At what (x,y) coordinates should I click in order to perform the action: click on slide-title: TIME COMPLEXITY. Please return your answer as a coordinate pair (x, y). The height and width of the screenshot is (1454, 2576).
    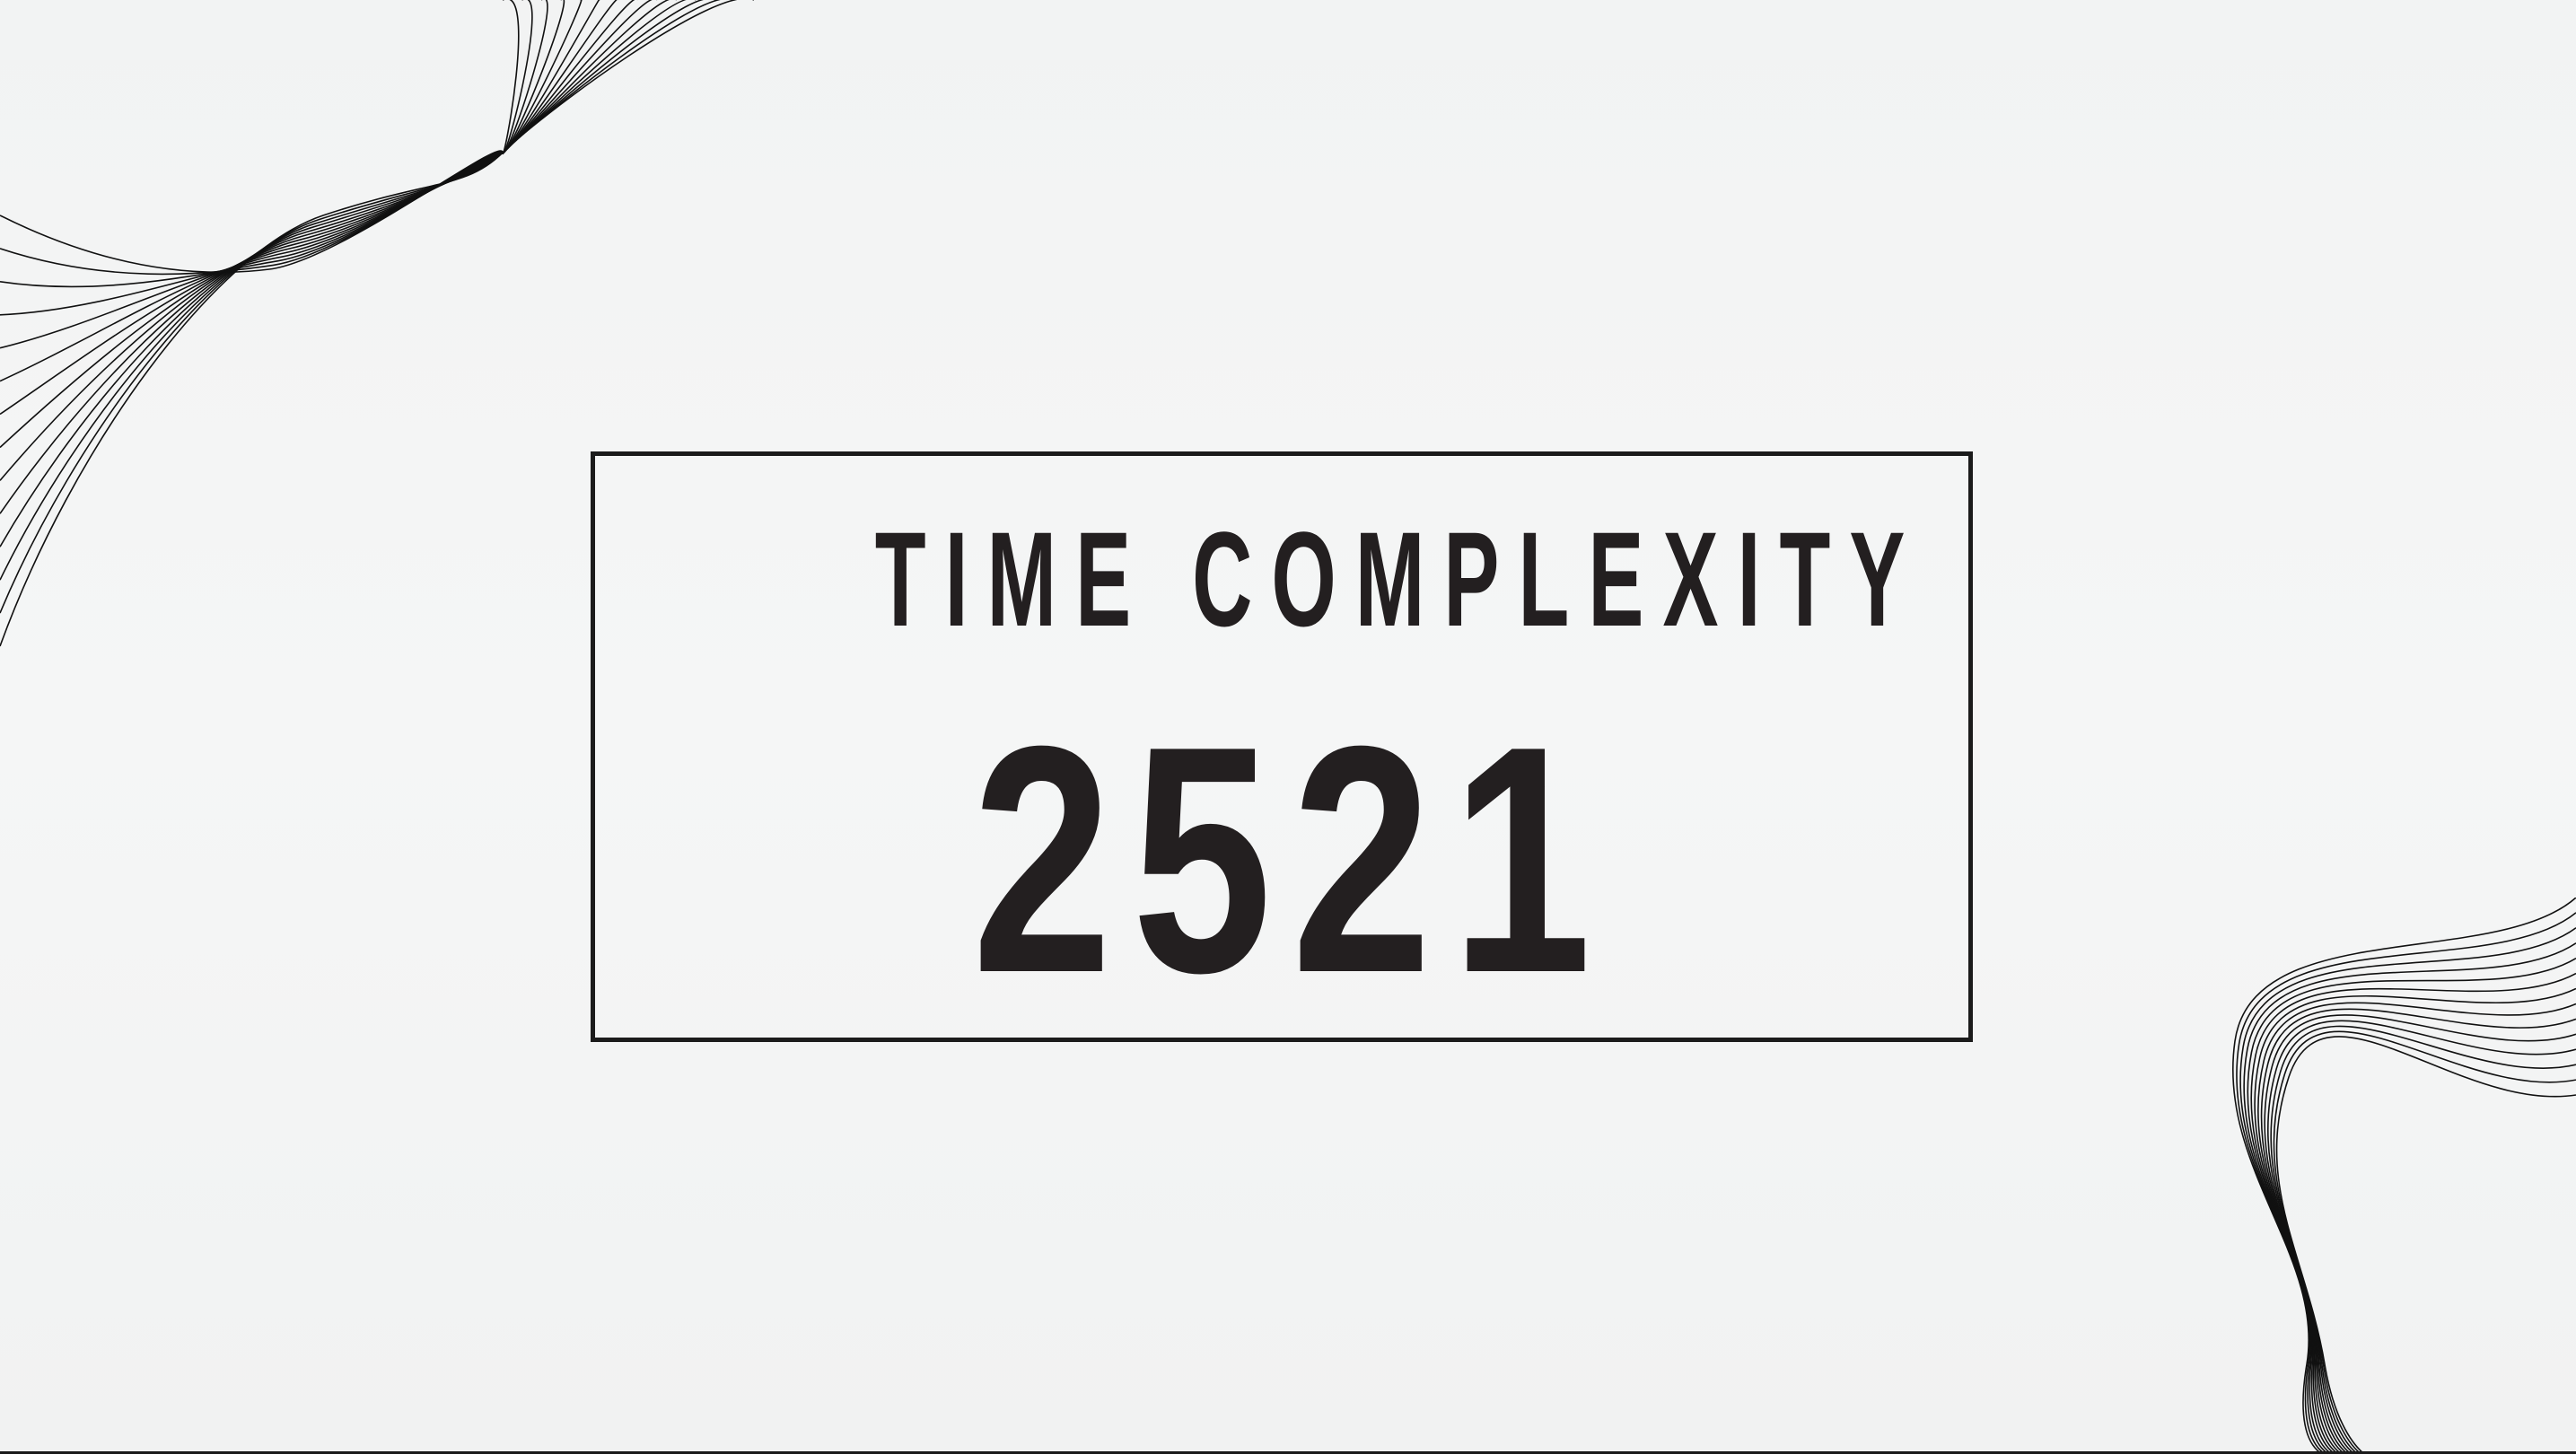
    Looking at the image, I should click on (1399, 579).